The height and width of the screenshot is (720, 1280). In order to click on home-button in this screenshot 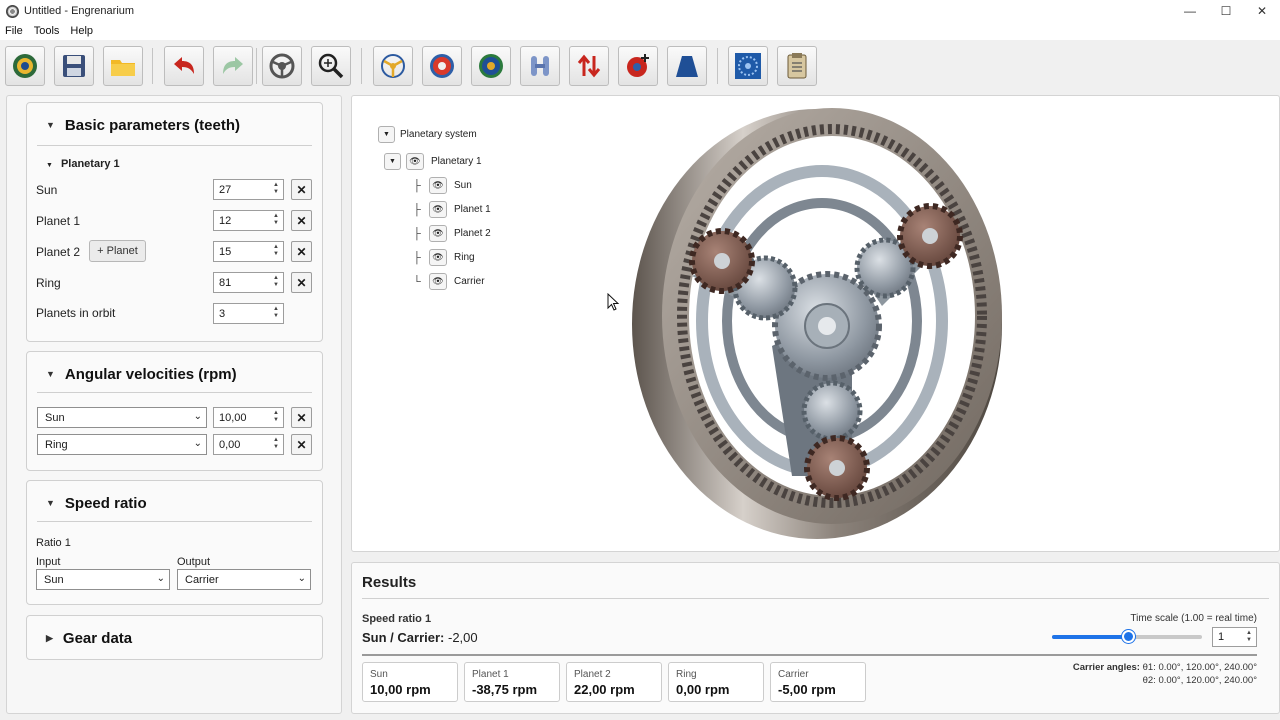, I will do `click(25, 66)`.